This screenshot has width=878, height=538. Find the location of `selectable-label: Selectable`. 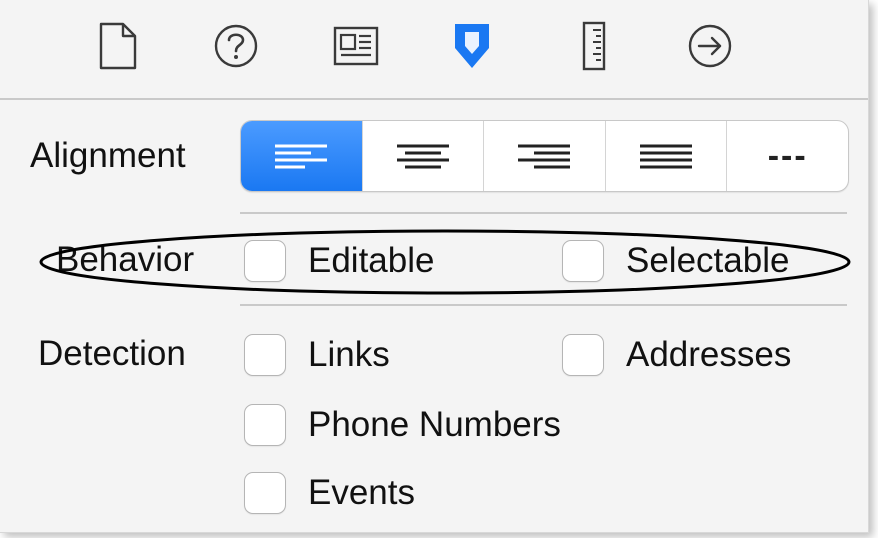

selectable-label: Selectable is located at coordinates (708, 260).